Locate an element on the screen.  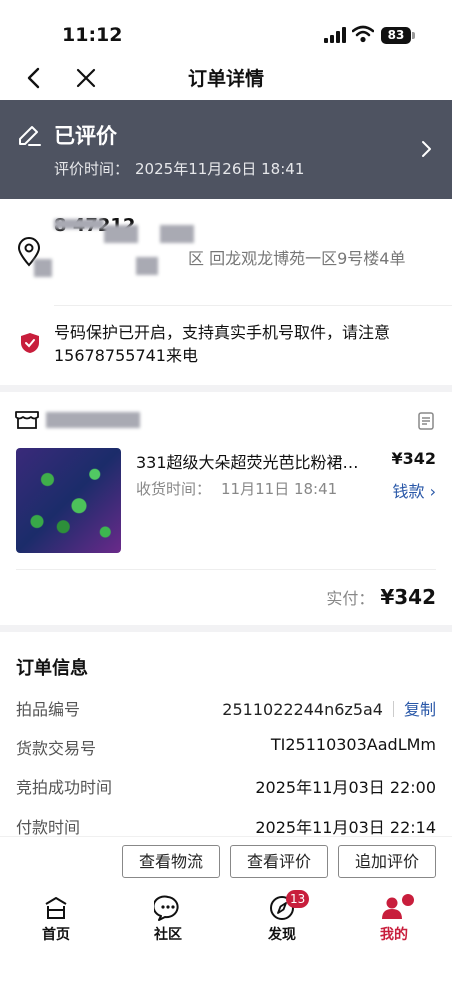
privacy-notice: 号码保护已开启，支持真实手机号取件，请注意15678755741来电 is located at coordinates (222, 344).